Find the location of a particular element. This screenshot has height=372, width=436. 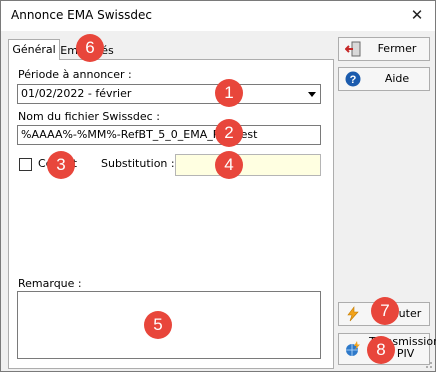

period-value: 01/02/2022 - février is located at coordinates (76, 93).